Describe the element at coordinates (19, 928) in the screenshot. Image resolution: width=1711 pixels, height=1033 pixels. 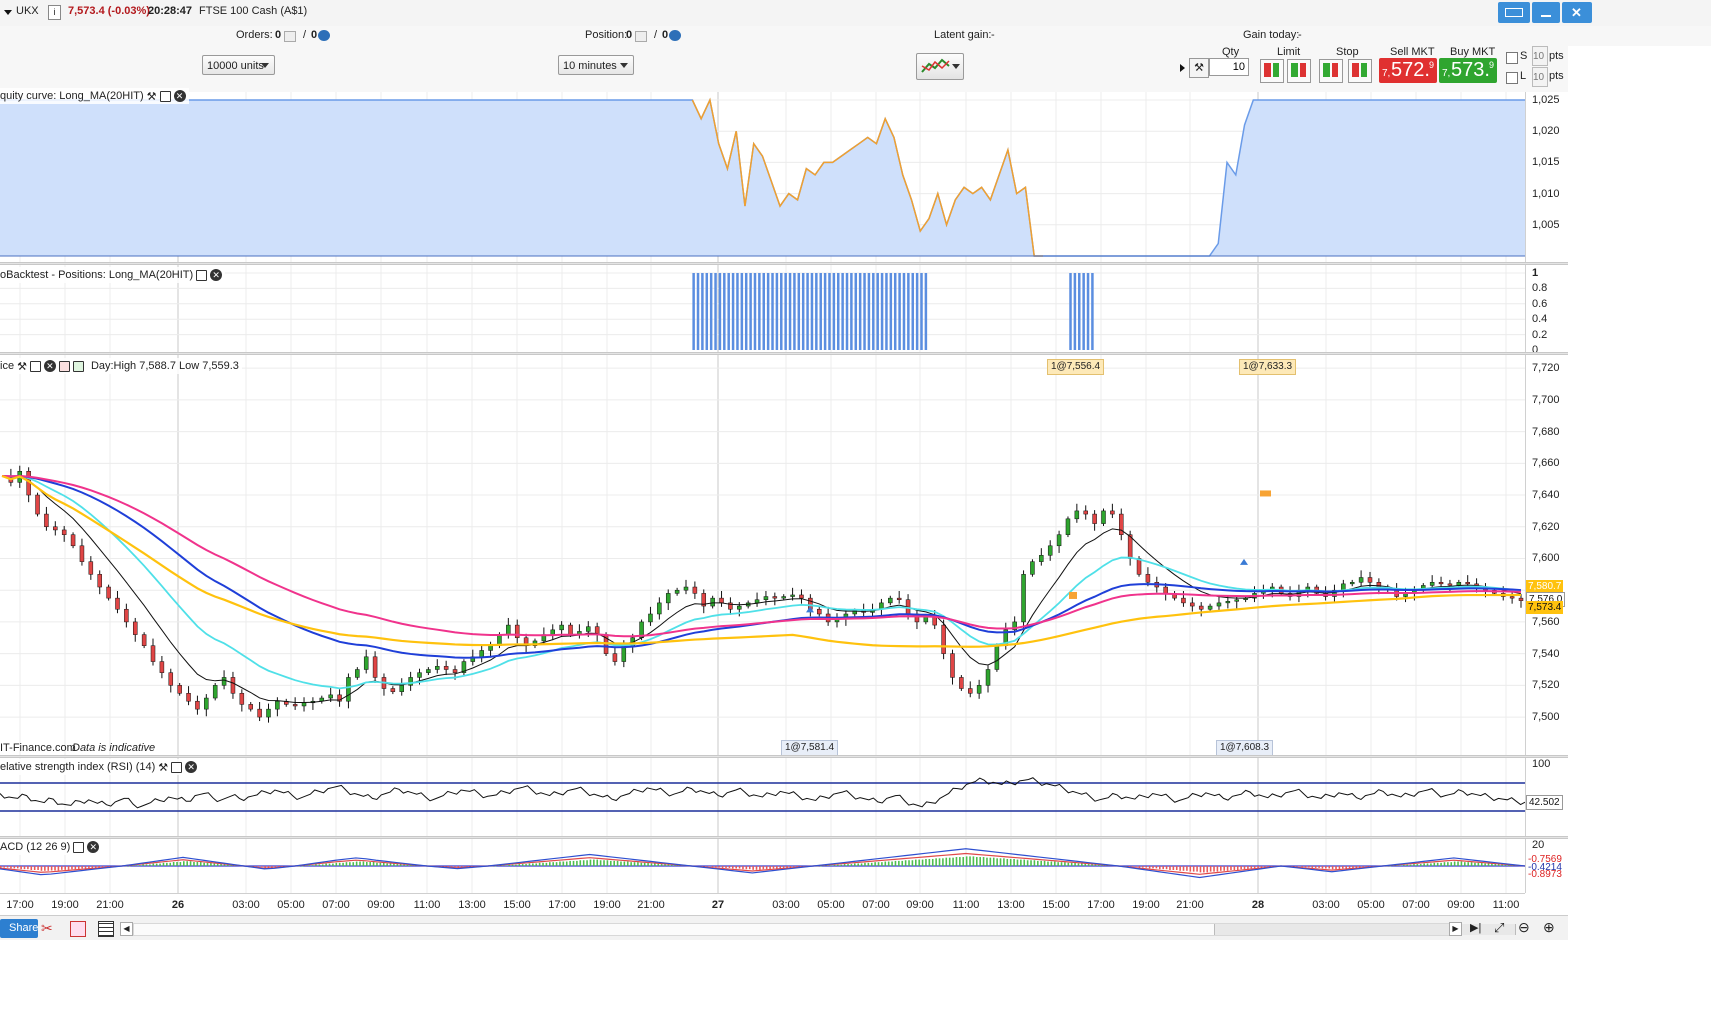
I see `share-button: Share` at that location.